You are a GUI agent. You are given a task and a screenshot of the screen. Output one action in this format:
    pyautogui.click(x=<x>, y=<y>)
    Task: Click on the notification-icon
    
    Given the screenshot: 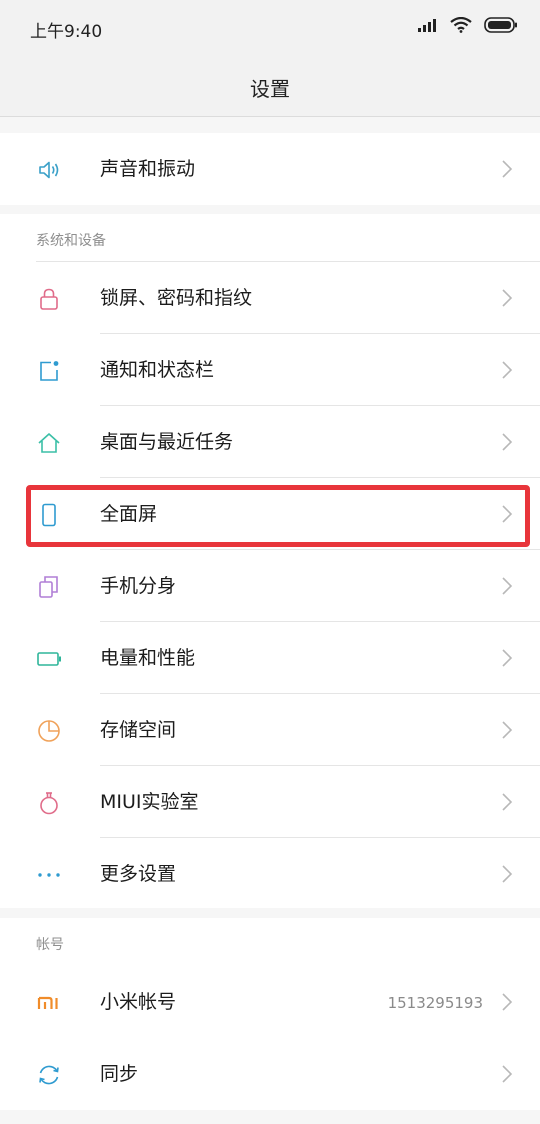 What is the action you would take?
    pyautogui.click(x=49, y=371)
    